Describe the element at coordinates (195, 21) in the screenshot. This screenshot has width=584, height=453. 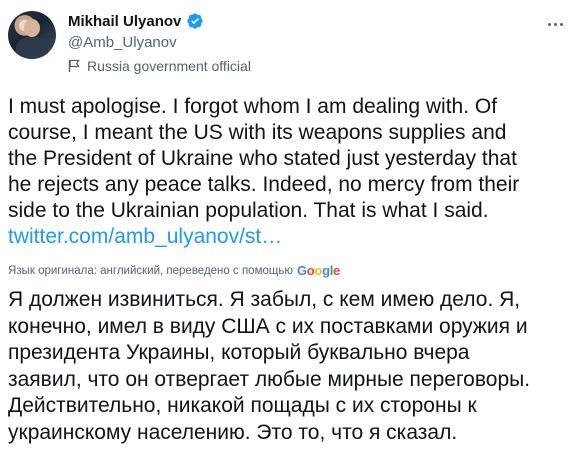
I see `verified-badge-icon` at that location.